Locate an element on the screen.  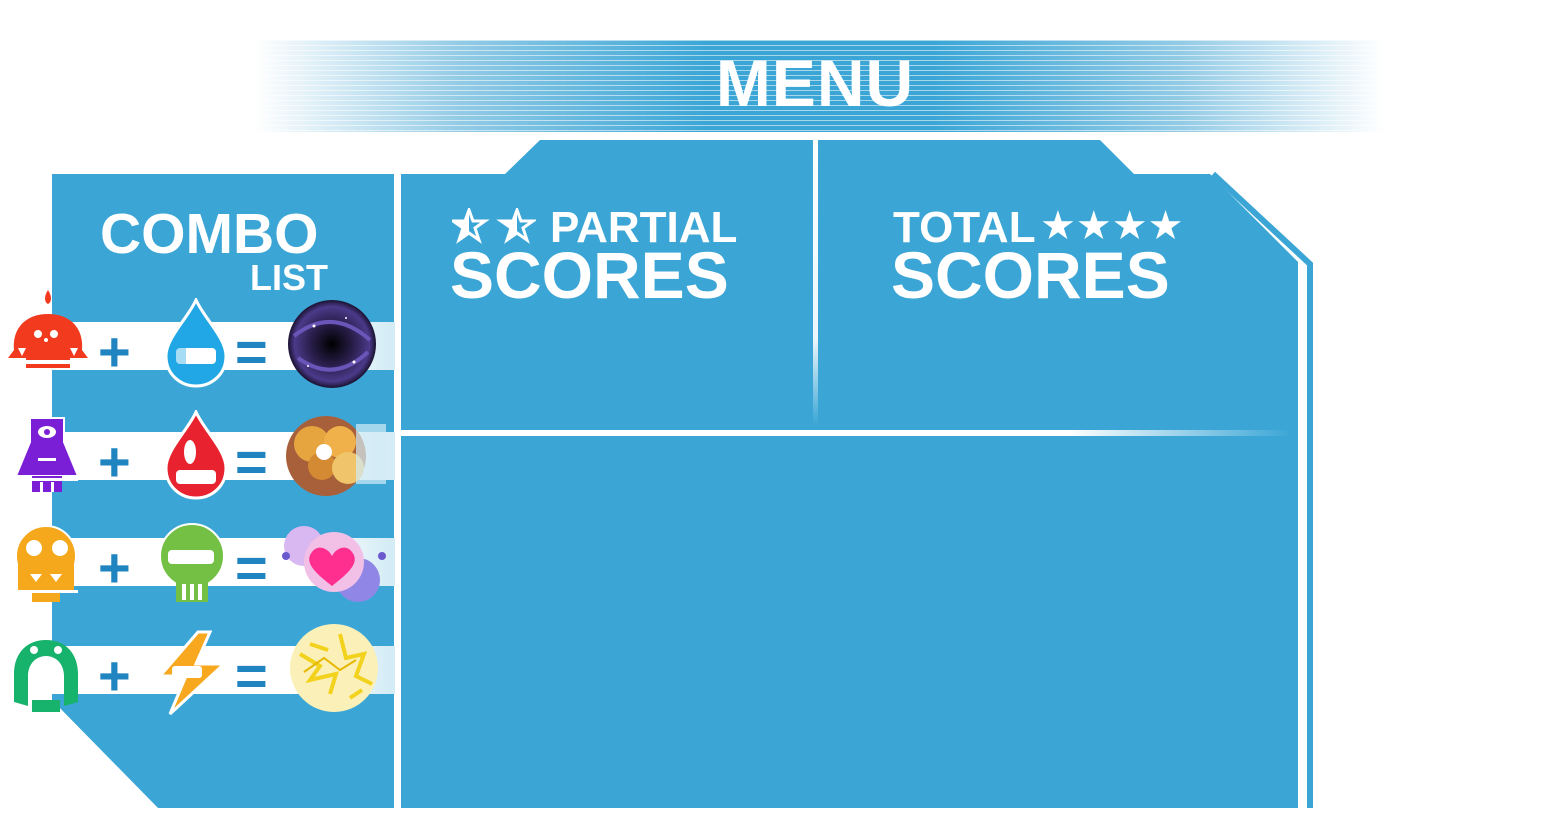
heart-burst-icon is located at coordinates (332, 564).